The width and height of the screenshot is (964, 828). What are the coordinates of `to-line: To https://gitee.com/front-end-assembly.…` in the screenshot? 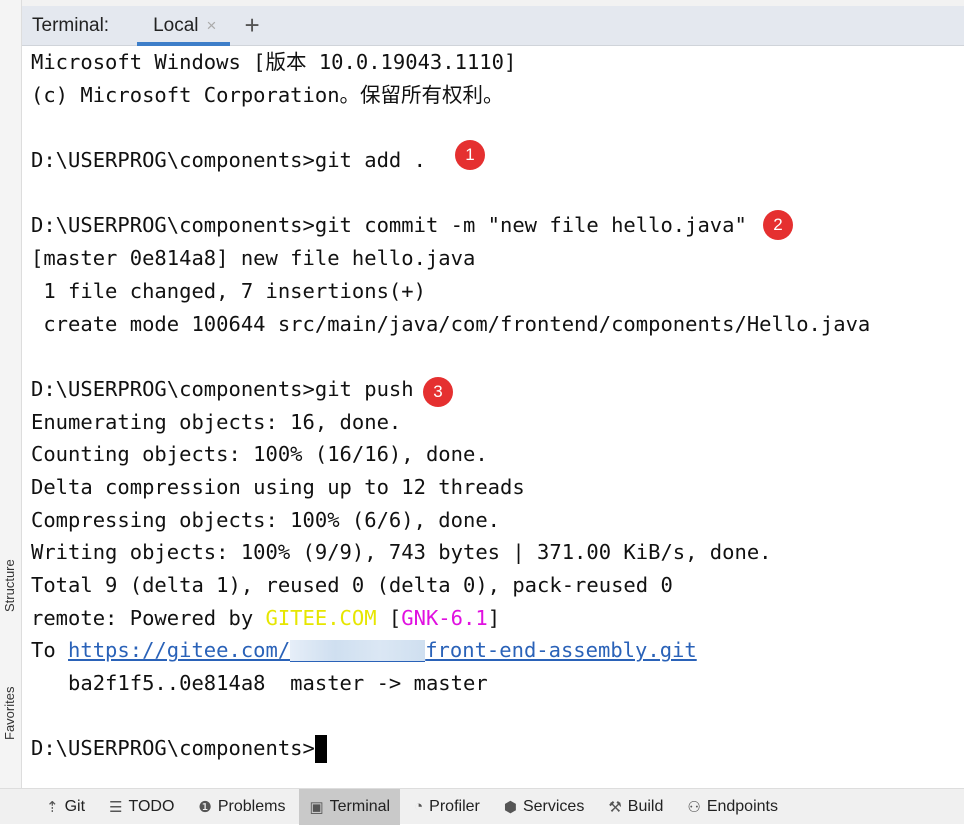 It's located at (450, 650).